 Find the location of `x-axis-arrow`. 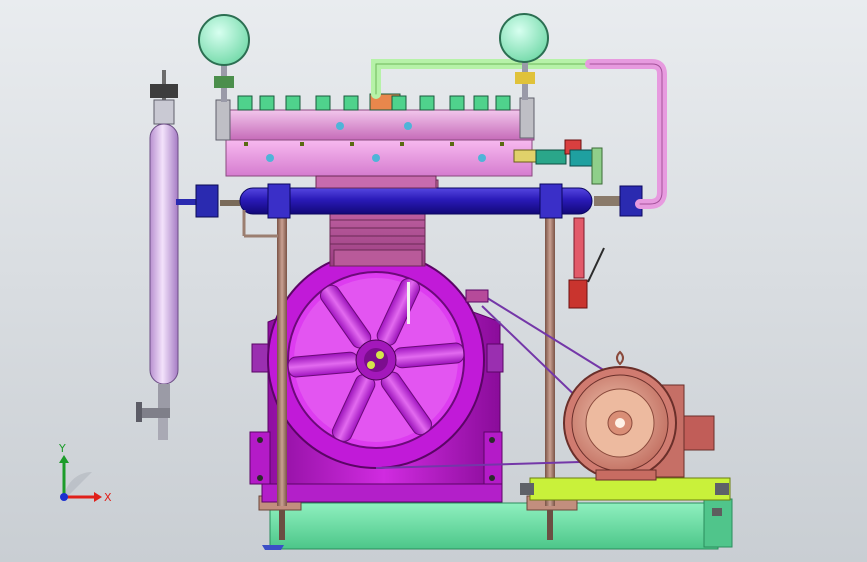

x-axis-arrow is located at coordinates (98, 497).